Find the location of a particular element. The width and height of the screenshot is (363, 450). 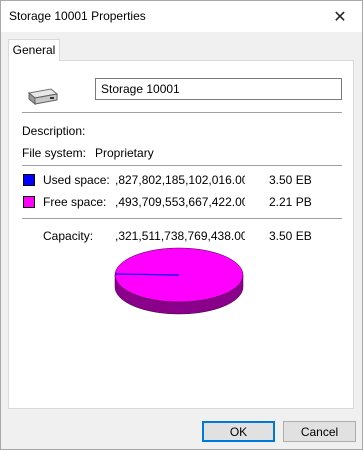

tab-general: General is located at coordinates (34, 50).